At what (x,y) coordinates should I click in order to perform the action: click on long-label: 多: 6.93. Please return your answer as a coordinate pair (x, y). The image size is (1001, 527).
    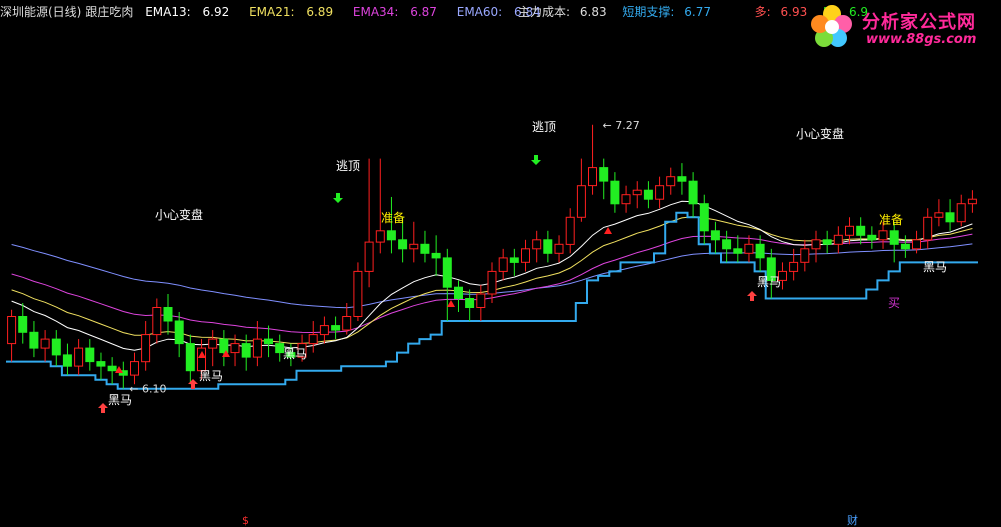
    Looking at the image, I should click on (784, 12).